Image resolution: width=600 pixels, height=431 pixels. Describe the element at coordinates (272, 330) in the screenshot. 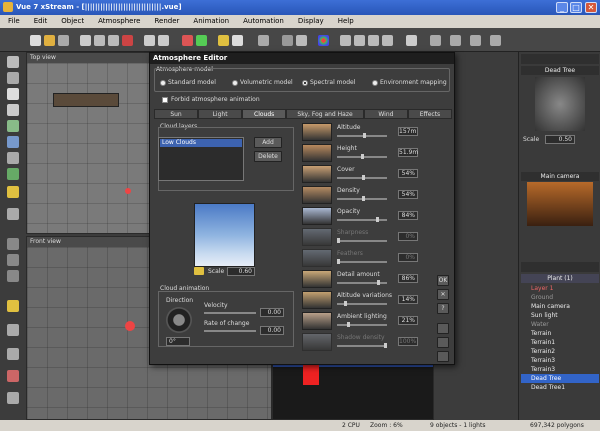

I see `rate-input: 0.00` at that location.